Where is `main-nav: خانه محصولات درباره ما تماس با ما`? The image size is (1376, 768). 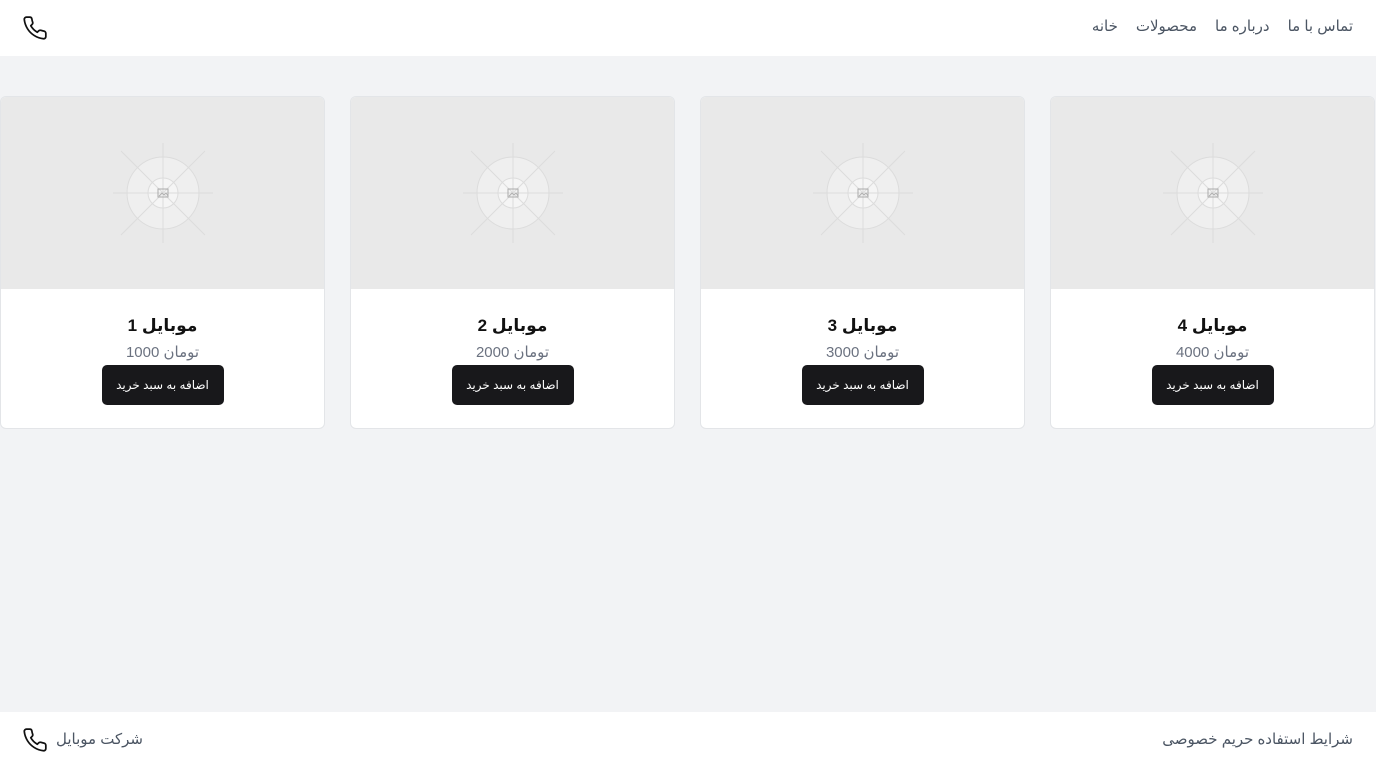 main-nav: خانه محصولات درباره ما تماس با ما is located at coordinates (1222, 27).